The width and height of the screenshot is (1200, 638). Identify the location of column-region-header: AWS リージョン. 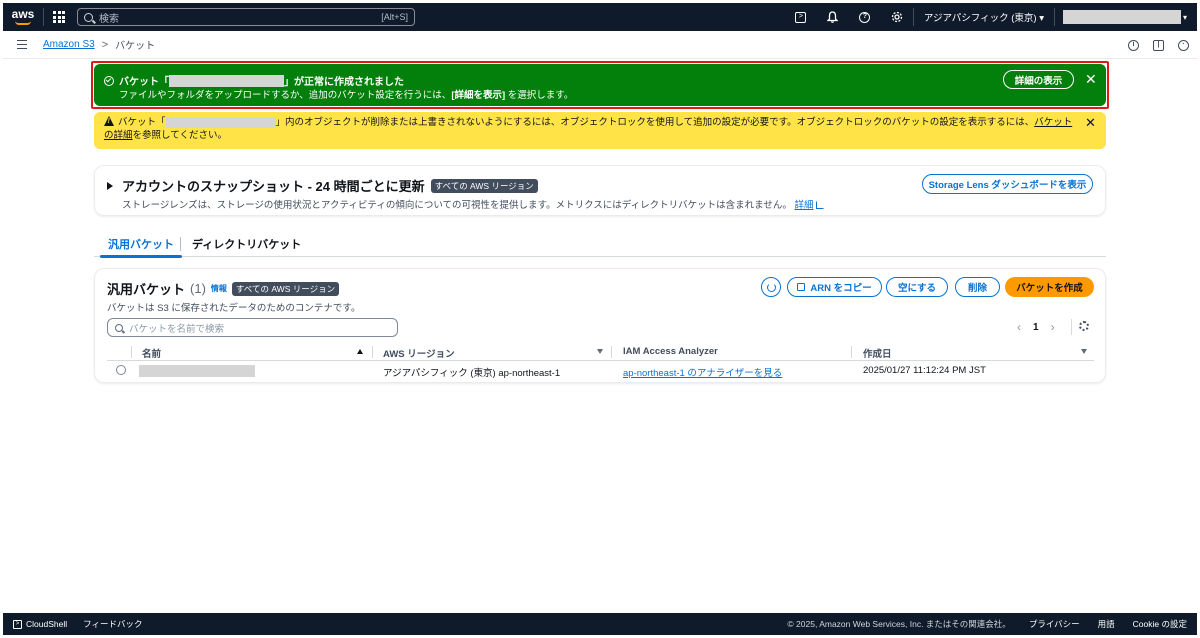
(419, 353).